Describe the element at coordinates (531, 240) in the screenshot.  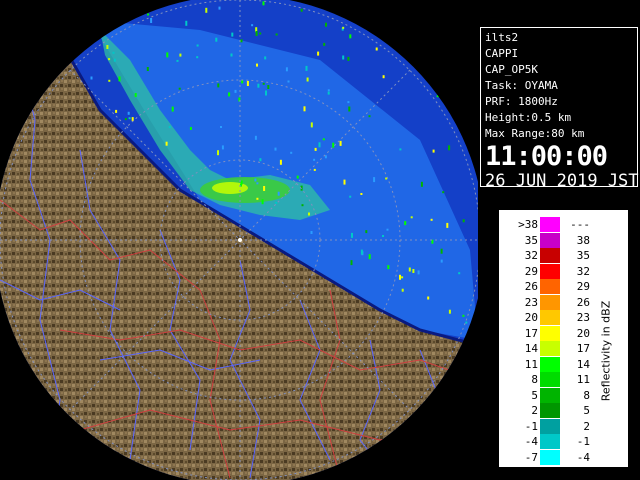
I see `legend-lower-bound: 35` at that location.